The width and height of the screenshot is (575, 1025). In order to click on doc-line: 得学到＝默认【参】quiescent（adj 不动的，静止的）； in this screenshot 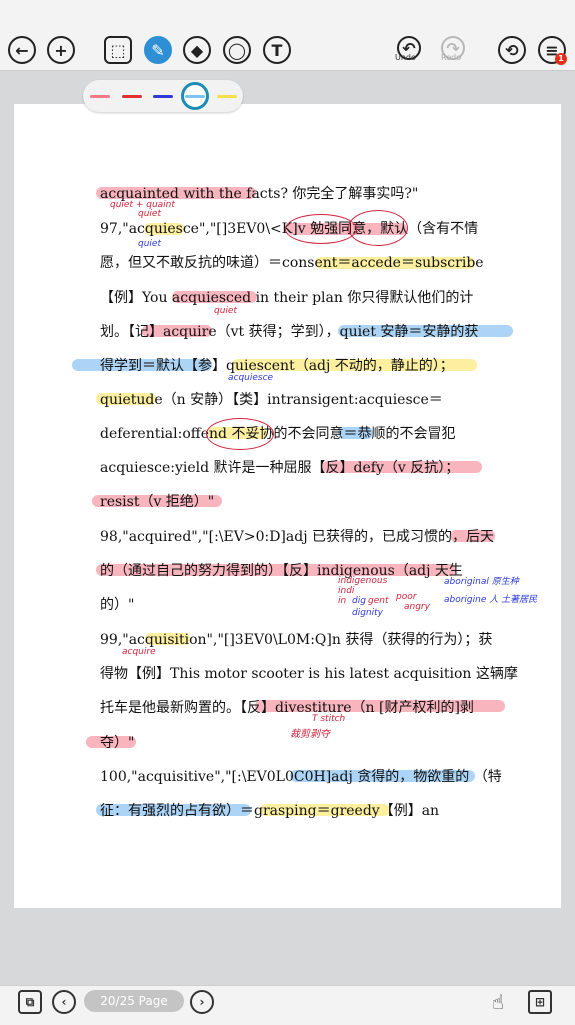, I will do `click(277, 366)`.